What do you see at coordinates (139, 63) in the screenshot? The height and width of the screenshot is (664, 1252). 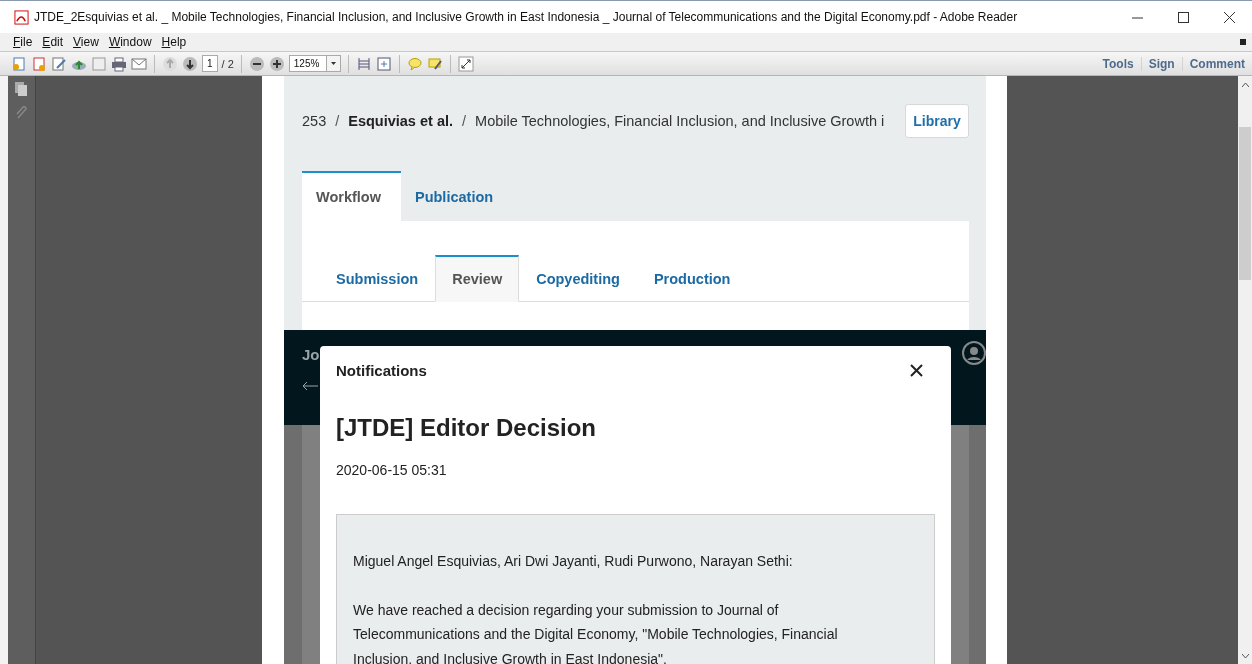 I see `mail-icon` at bounding box center [139, 63].